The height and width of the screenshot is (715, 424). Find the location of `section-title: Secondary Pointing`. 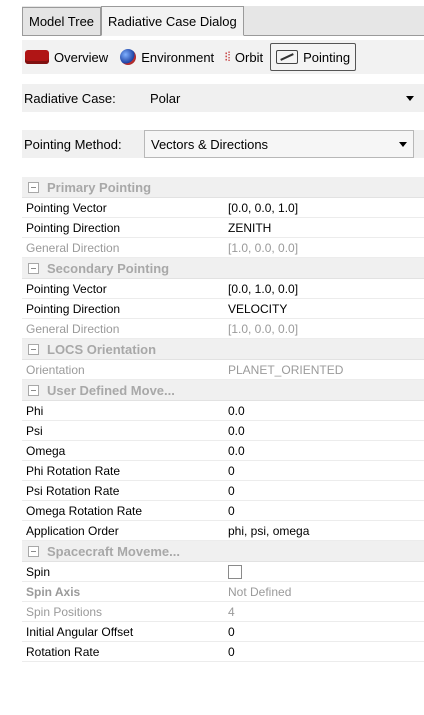

section-title: Secondary Pointing is located at coordinates (108, 268).